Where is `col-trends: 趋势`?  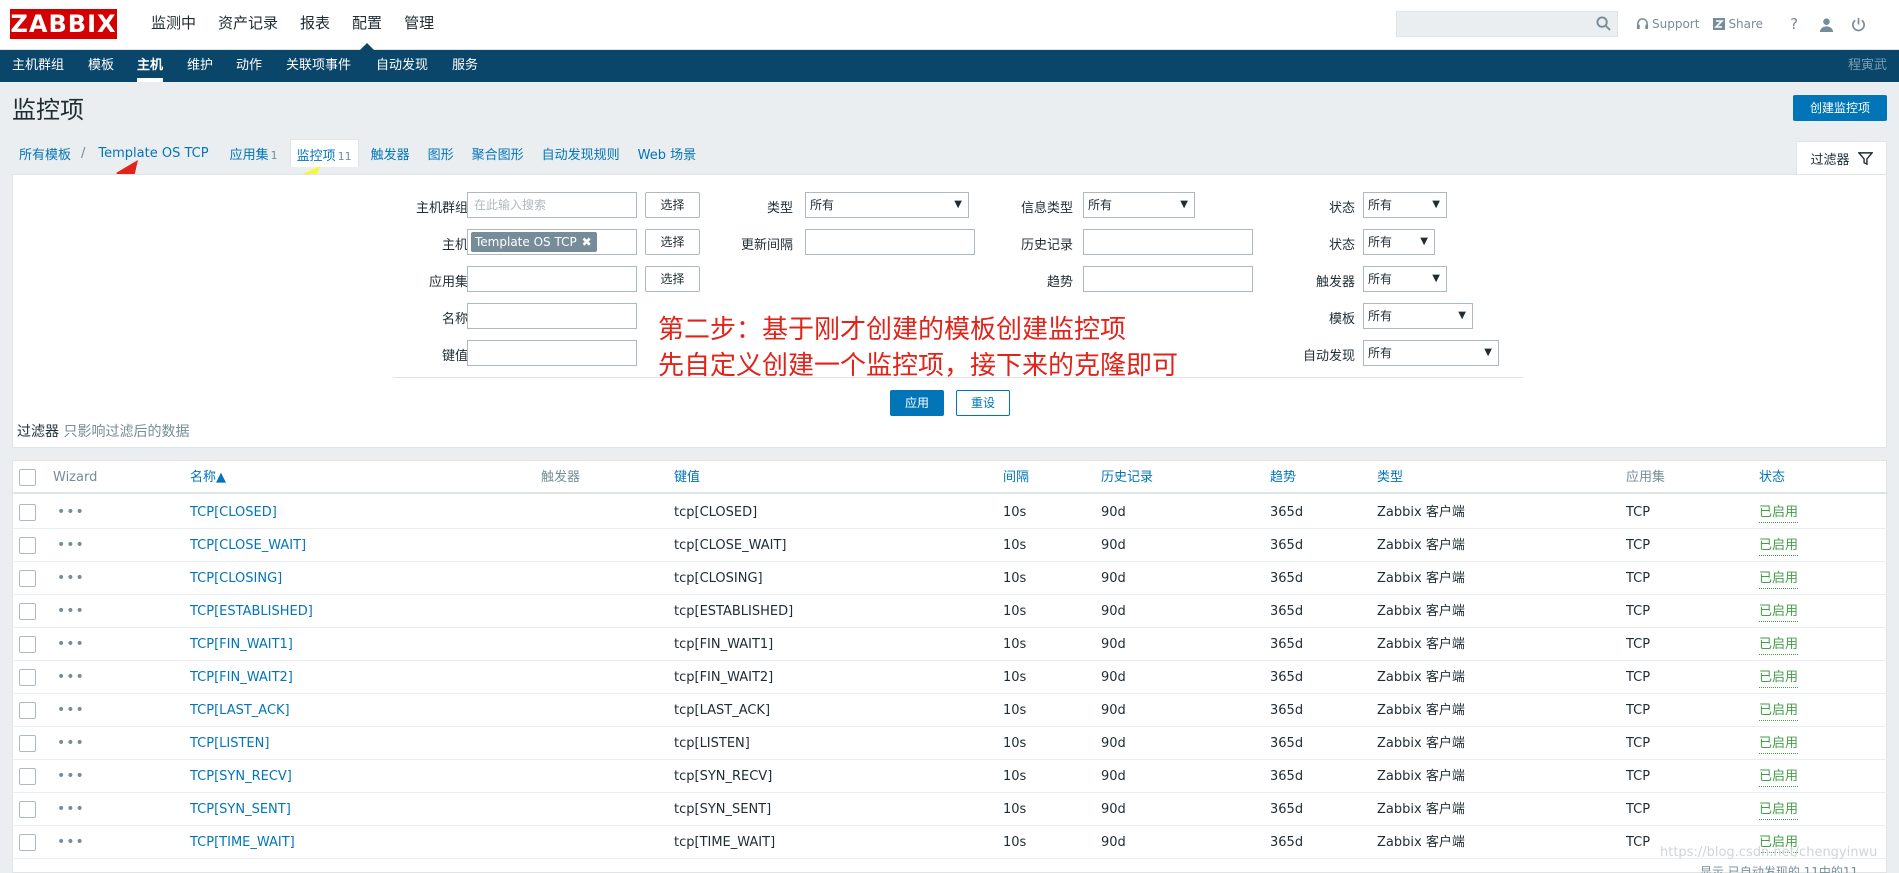 col-trends: 趋势 is located at coordinates (1283, 477).